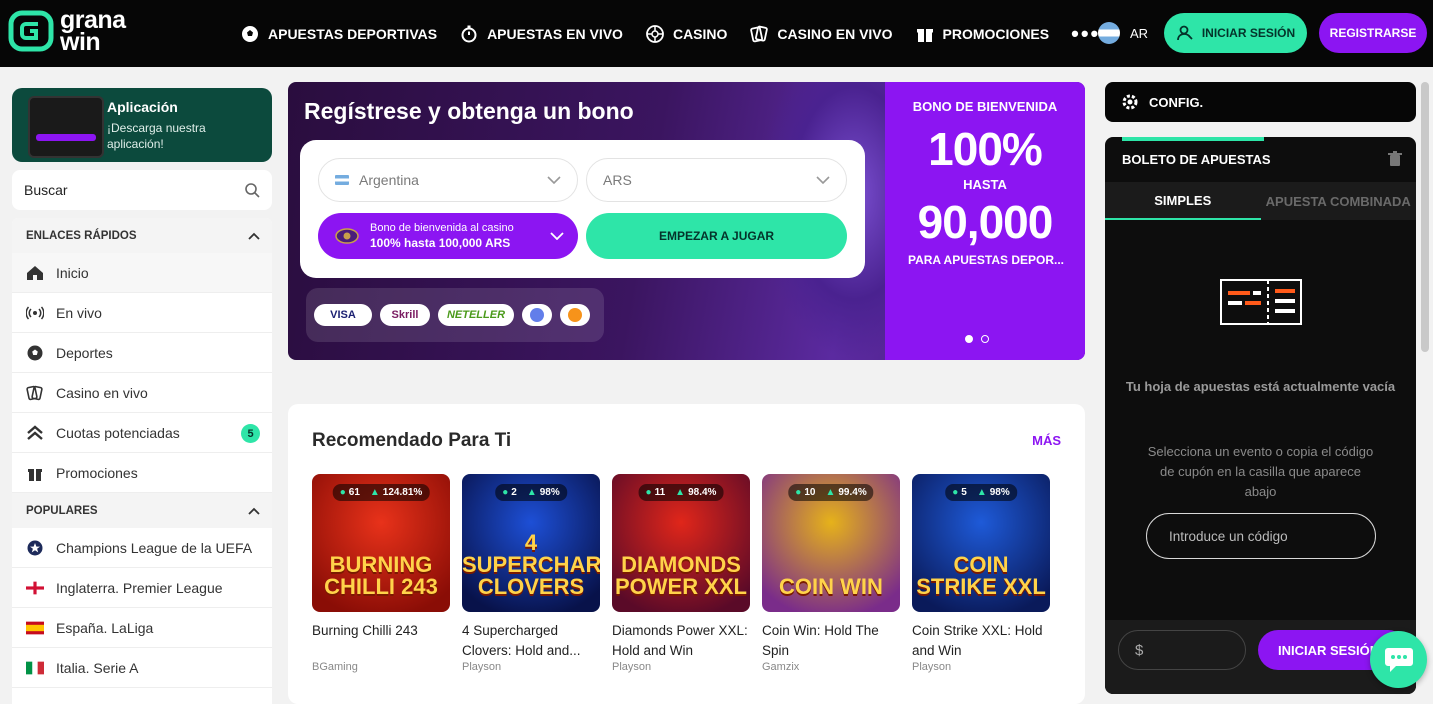 The width and height of the screenshot is (1433, 704). I want to click on nav-label: PROMOCIONES, so click(996, 33).